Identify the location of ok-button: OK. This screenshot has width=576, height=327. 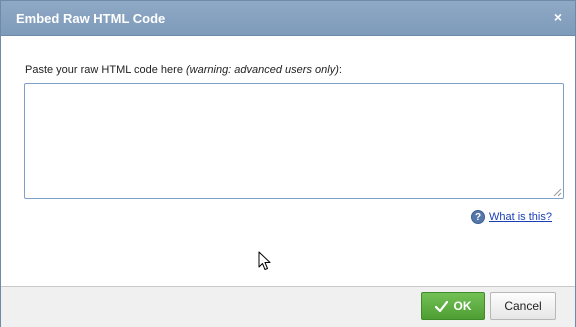
(453, 306).